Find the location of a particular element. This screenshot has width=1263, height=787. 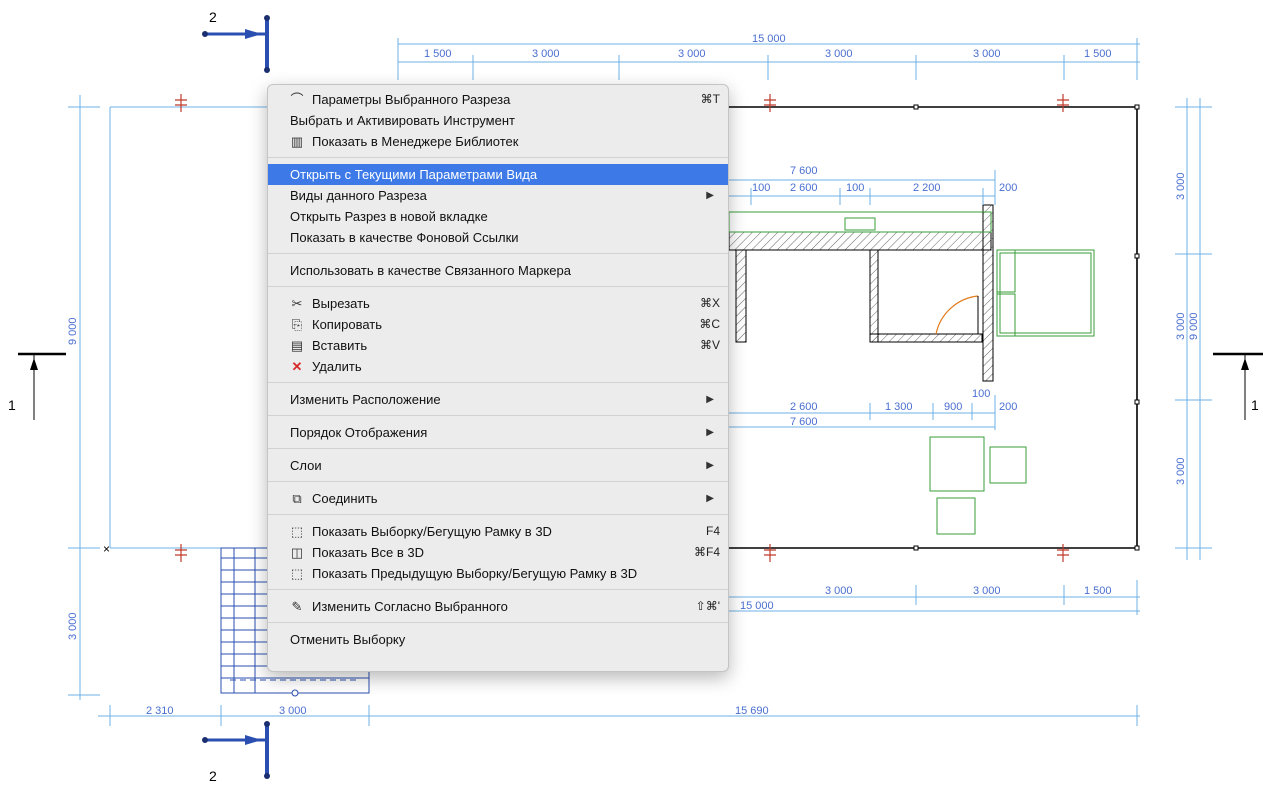

menu-item-connect: ⧉ Соединить ▶ is located at coordinates (498, 498).